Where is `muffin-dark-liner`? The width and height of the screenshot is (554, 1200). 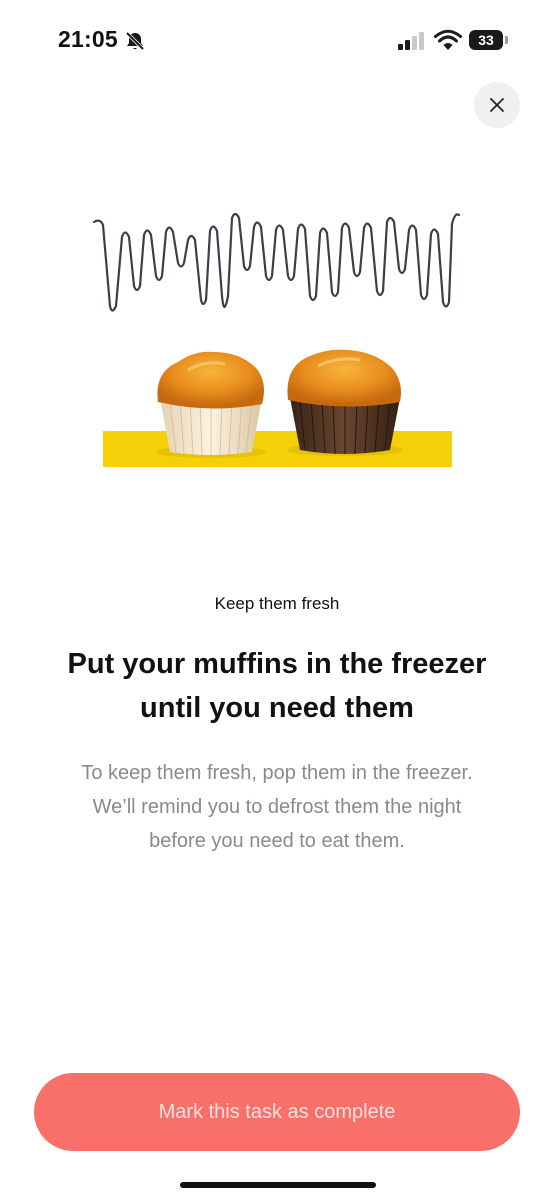 muffin-dark-liner is located at coordinates (344, 402).